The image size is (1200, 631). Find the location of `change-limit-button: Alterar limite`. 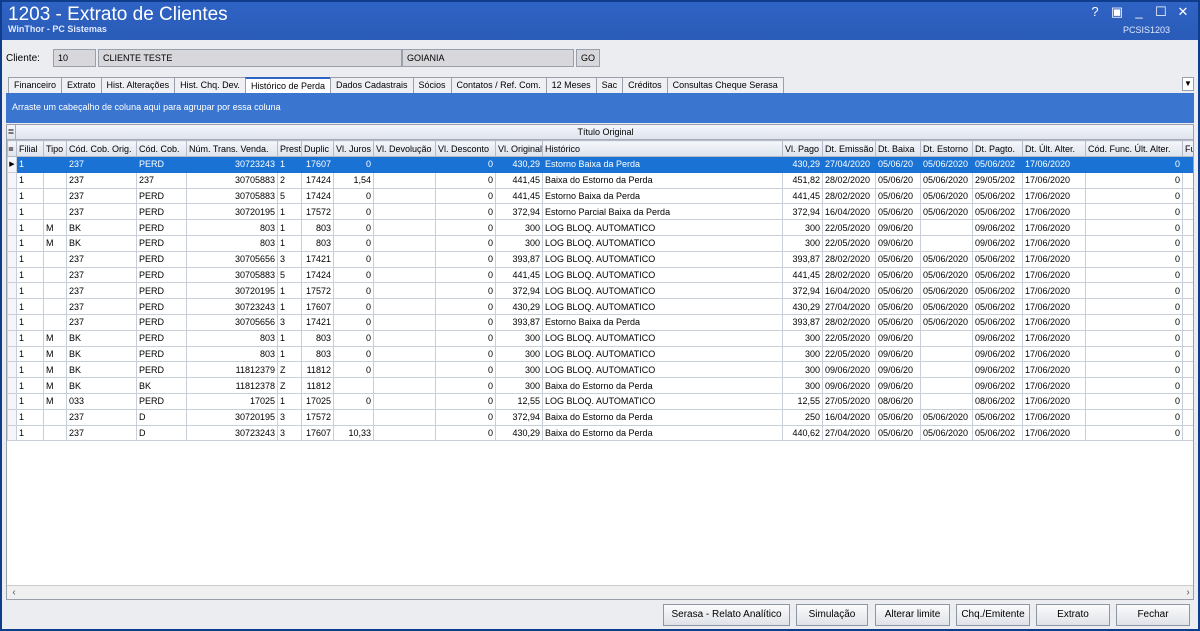

change-limit-button: Alterar limite is located at coordinates (912, 615).